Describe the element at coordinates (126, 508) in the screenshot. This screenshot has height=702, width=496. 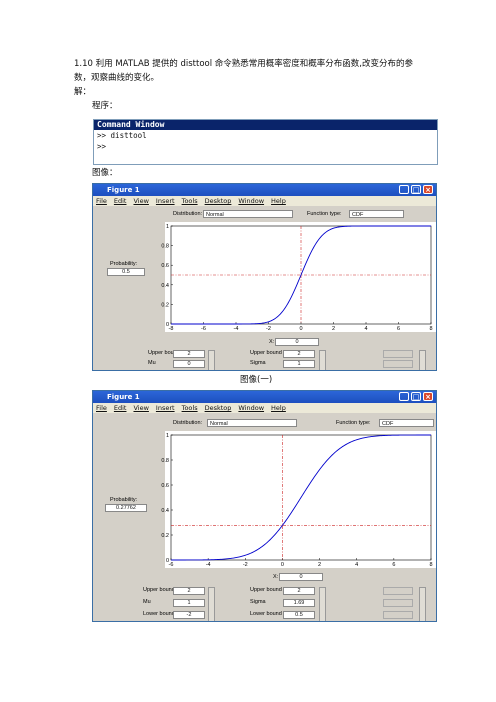
I see `probability-value: 0.27762` at that location.